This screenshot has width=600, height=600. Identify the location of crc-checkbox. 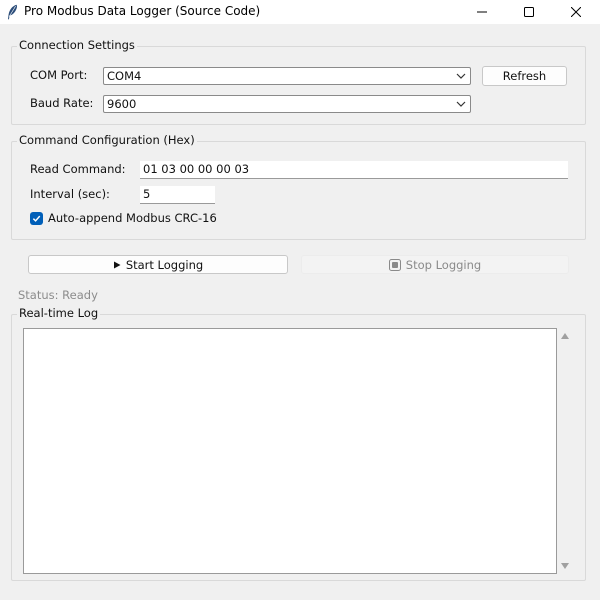
(36, 218).